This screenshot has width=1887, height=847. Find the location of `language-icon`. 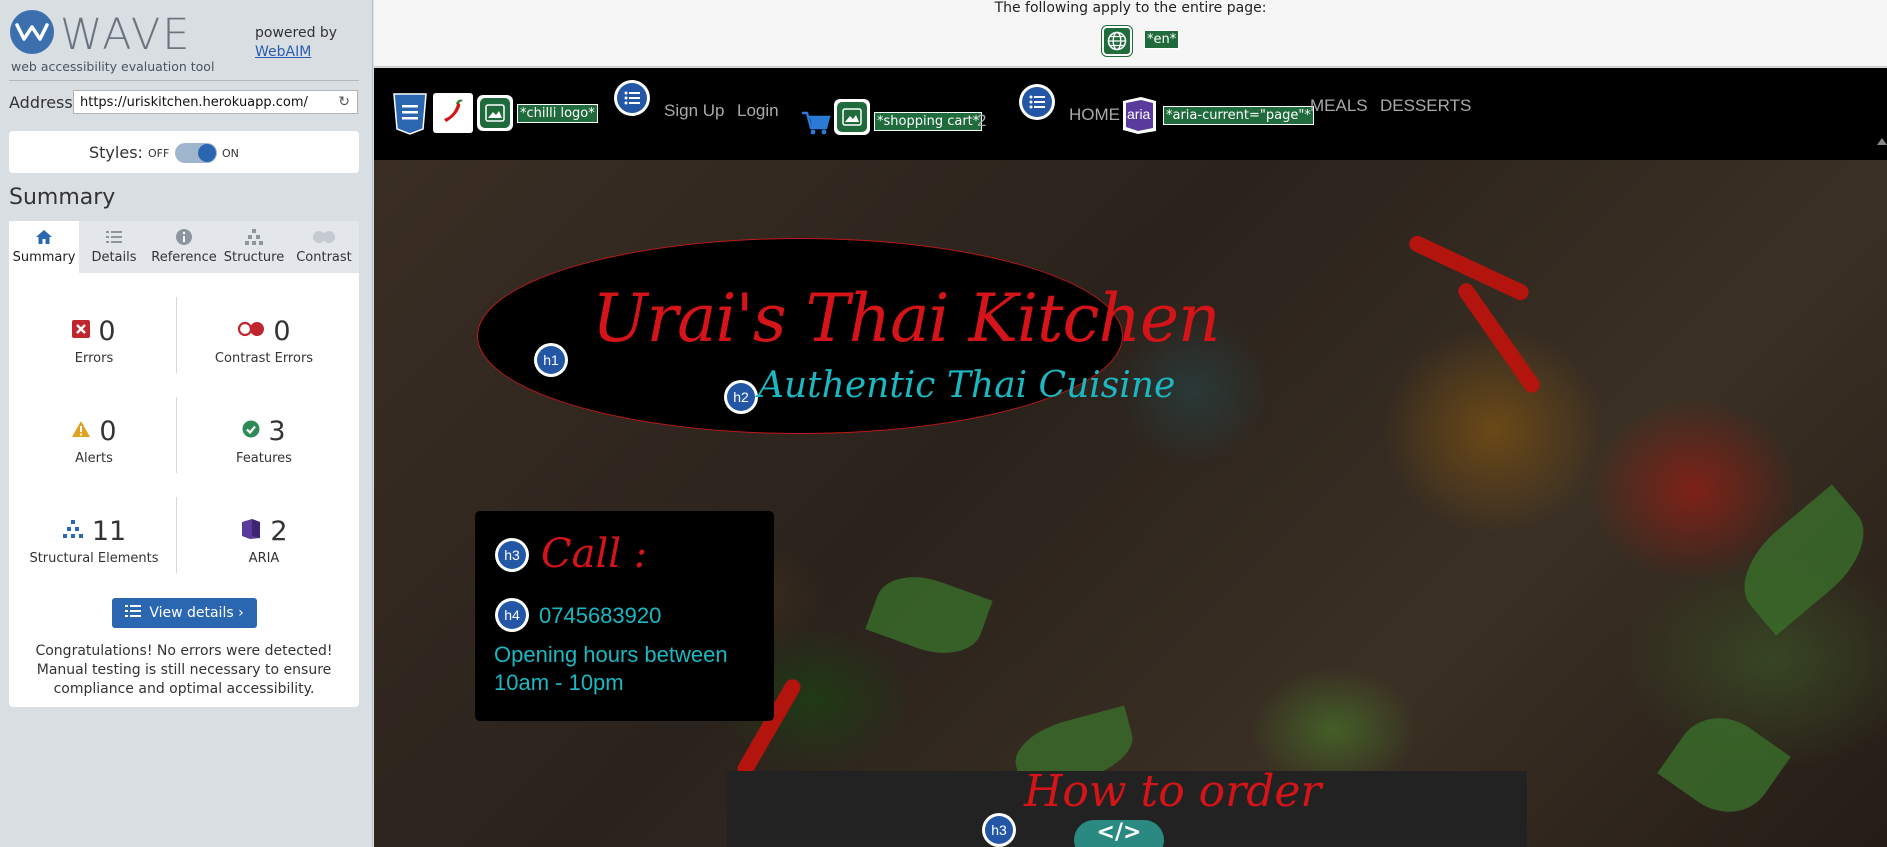

language-icon is located at coordinates (1117, 41).